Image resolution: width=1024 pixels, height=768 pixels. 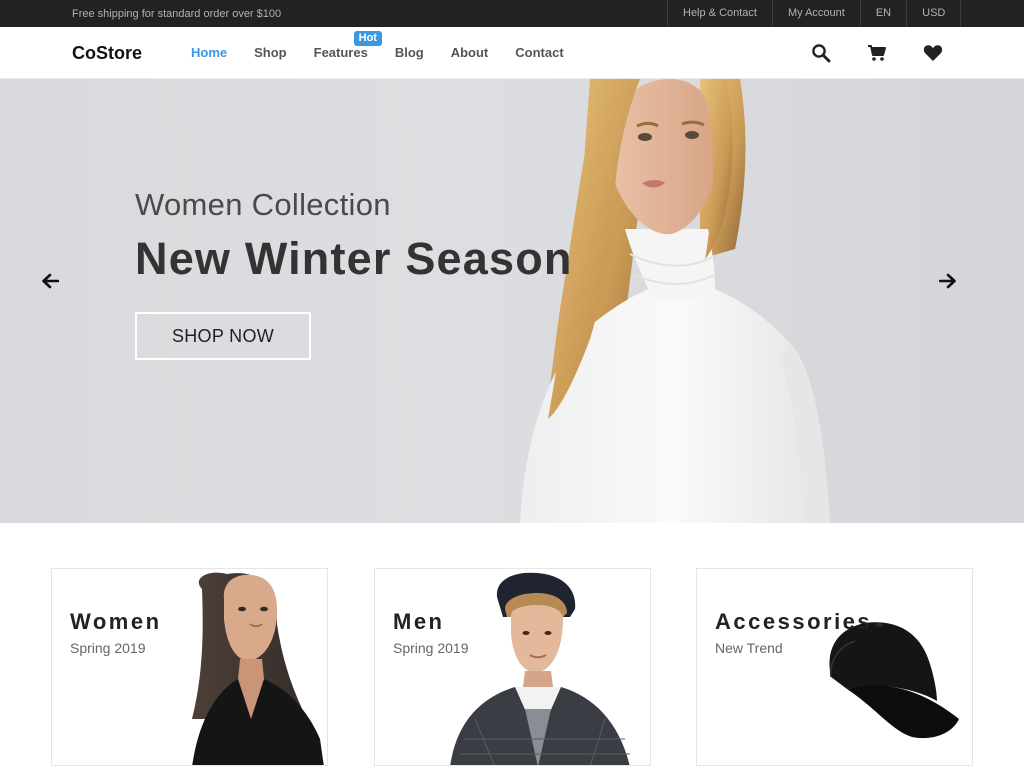 I want to click on top-links: Help & Contact My Account EN USD, so click(x=814, y=13).